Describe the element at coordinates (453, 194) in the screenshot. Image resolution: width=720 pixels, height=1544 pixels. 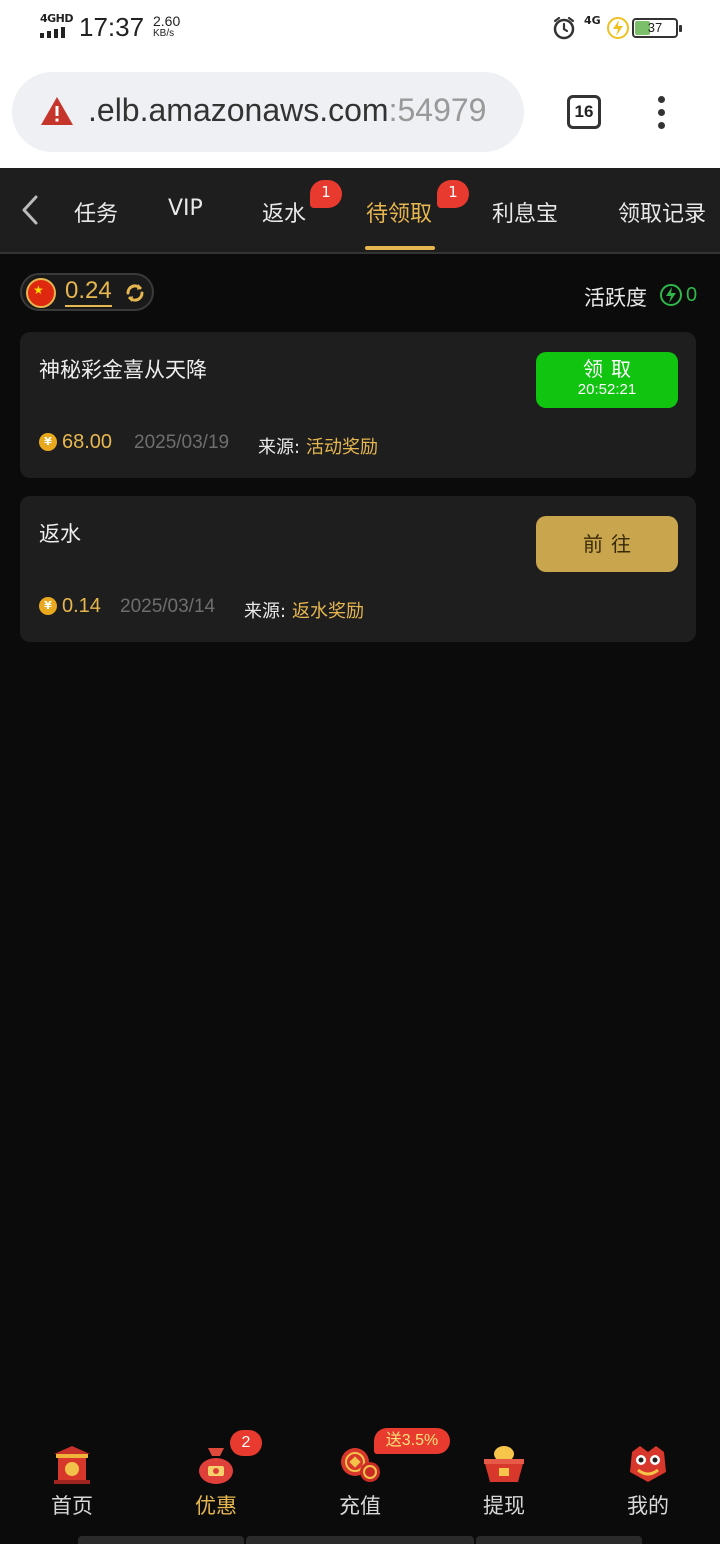
I see `tab-pending-badge: 1` at that location.